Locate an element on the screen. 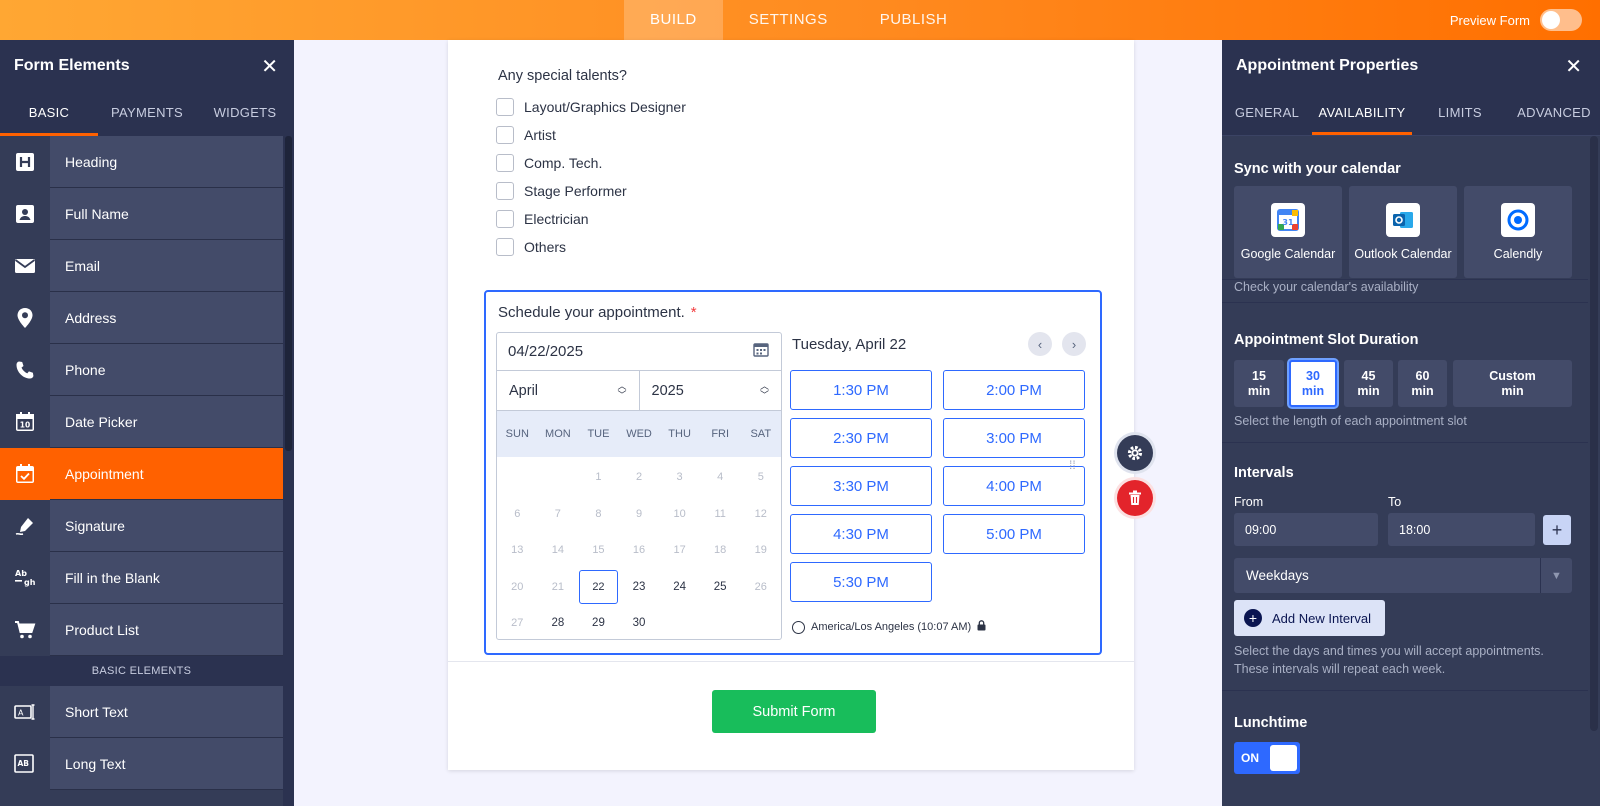 The height and width of the screenshot is (806, 1600). days-dropdown: Weekdays ▼ is located at coordinates (1403, 575).